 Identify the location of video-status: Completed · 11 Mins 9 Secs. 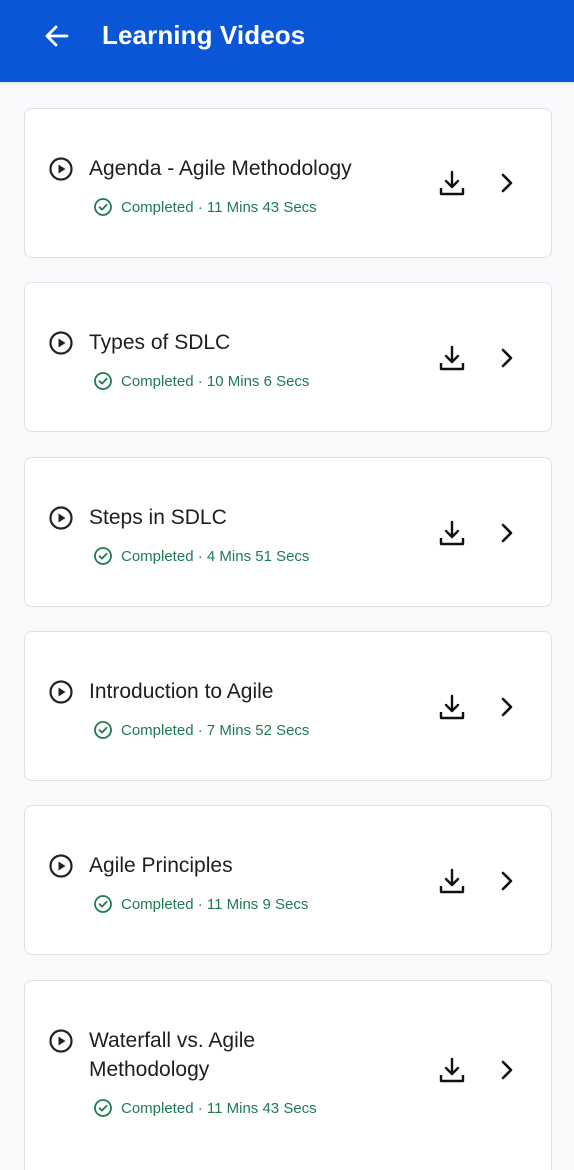
(200, 904).